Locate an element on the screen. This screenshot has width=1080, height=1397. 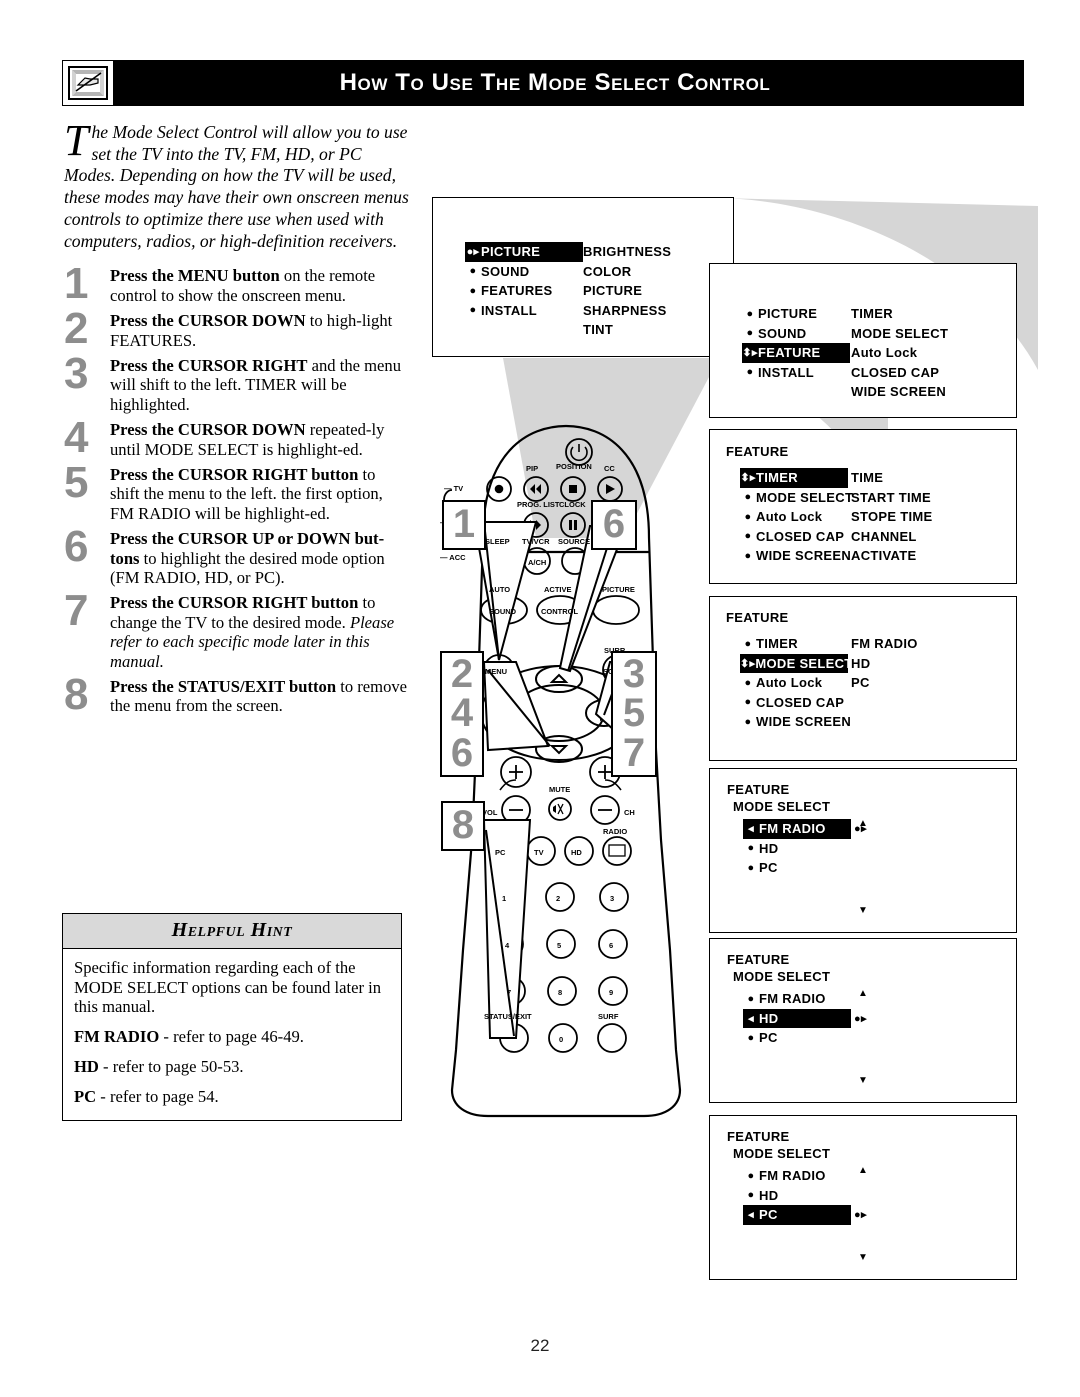
svg-text: A/CH is located at coordinates (537, 562).